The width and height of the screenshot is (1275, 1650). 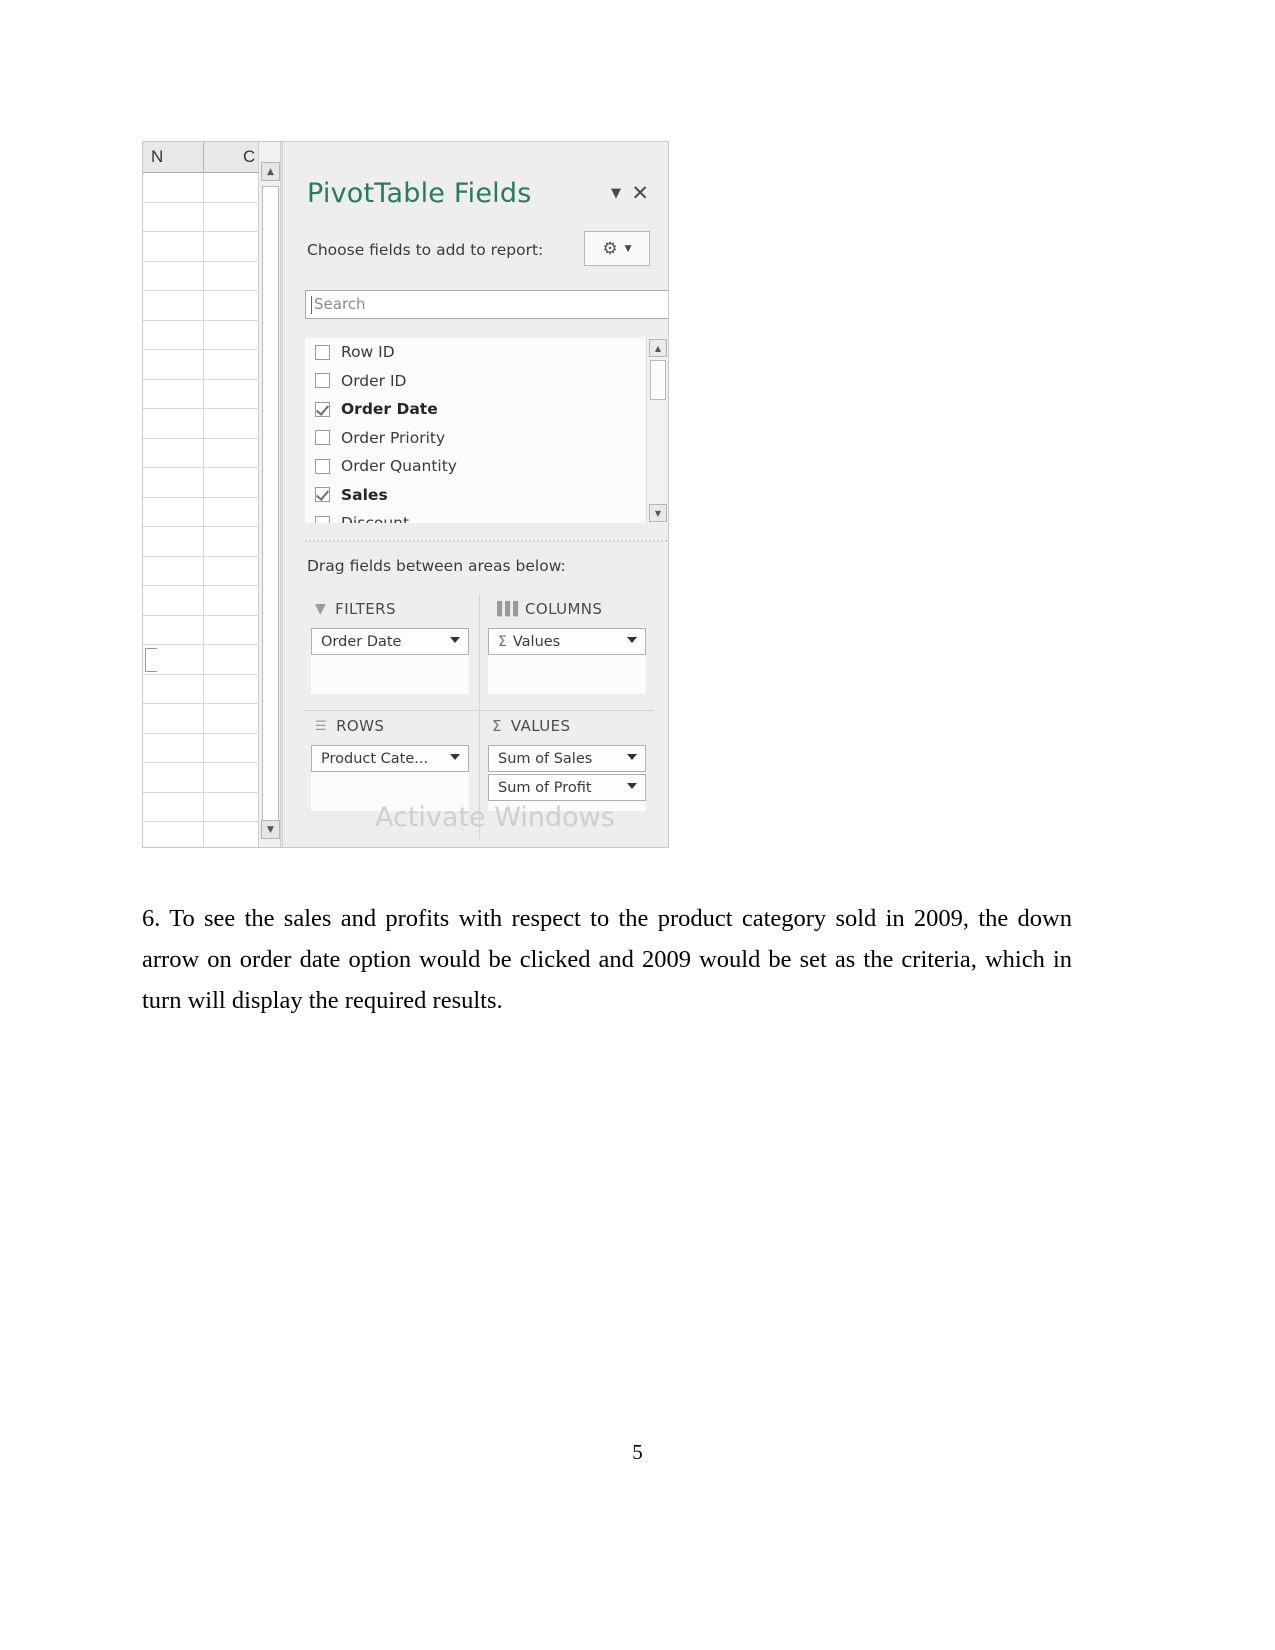 What do you see at coordinates (200, 157) in the screenshot?
I see `worksheet-column-headers: N C` at bounding box center [200, 157].